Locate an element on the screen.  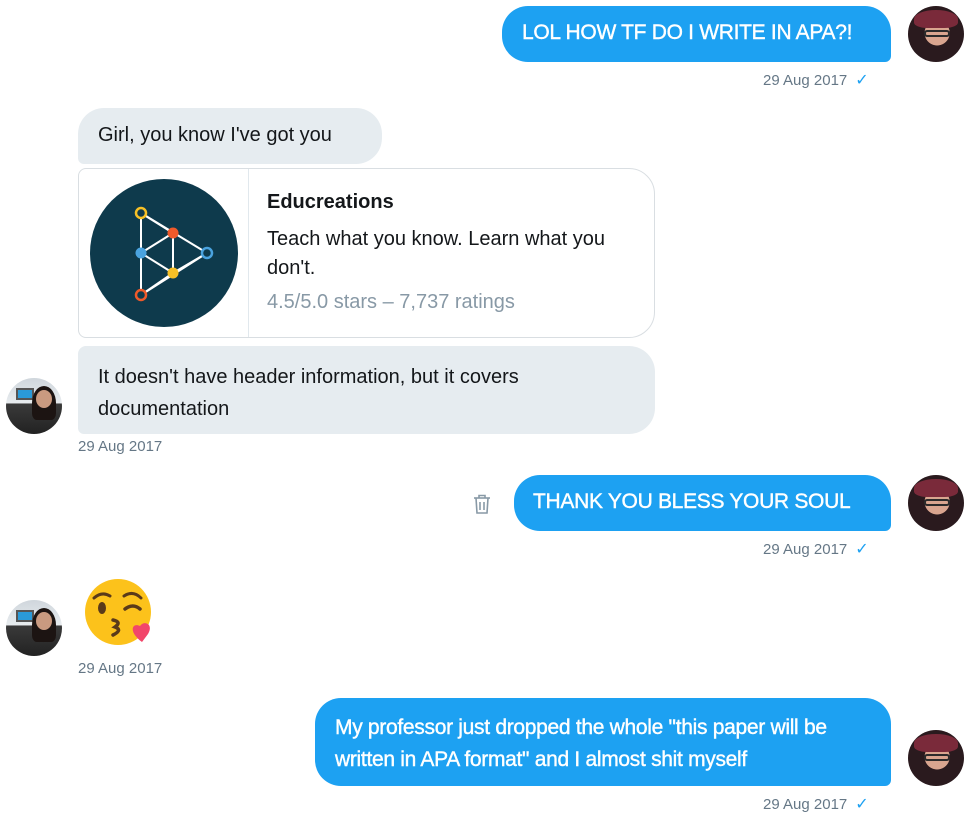
emoji-message is located at coordinates (120, 611).